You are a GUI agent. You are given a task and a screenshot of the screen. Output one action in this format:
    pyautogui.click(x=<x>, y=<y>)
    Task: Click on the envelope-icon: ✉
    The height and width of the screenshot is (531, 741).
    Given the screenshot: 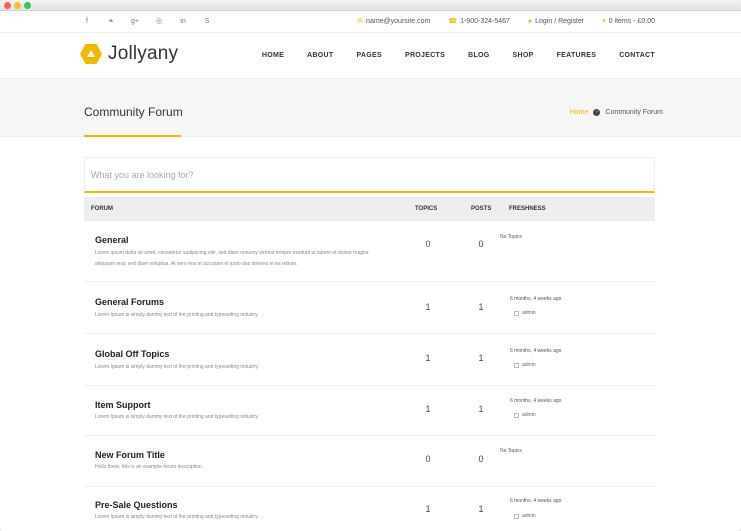 What is the action you would take?
    pyautogui.click(x=360, y=21)
    